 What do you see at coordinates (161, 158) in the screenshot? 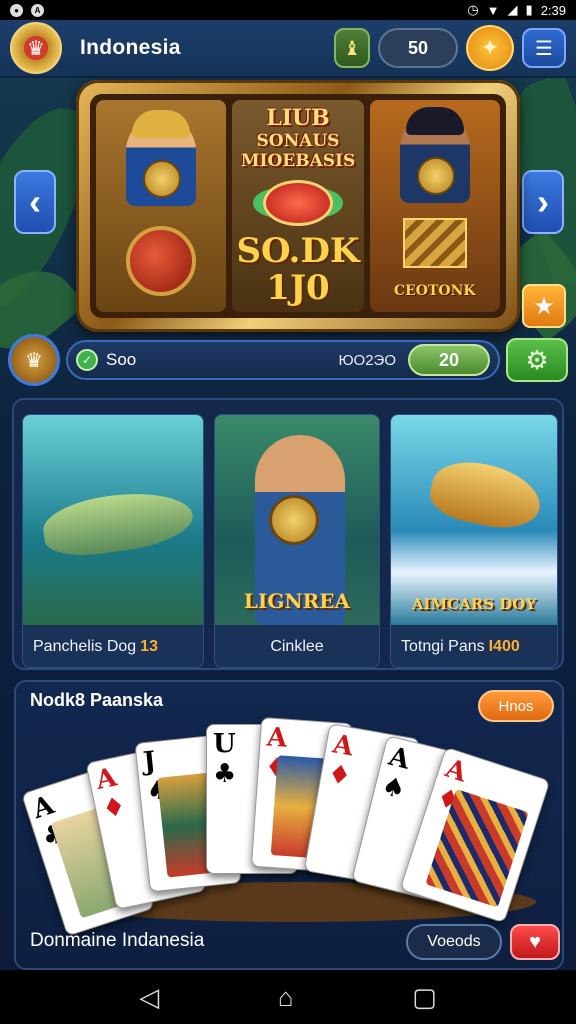
I see `hero-symbol` at bounding box center [161, 158].